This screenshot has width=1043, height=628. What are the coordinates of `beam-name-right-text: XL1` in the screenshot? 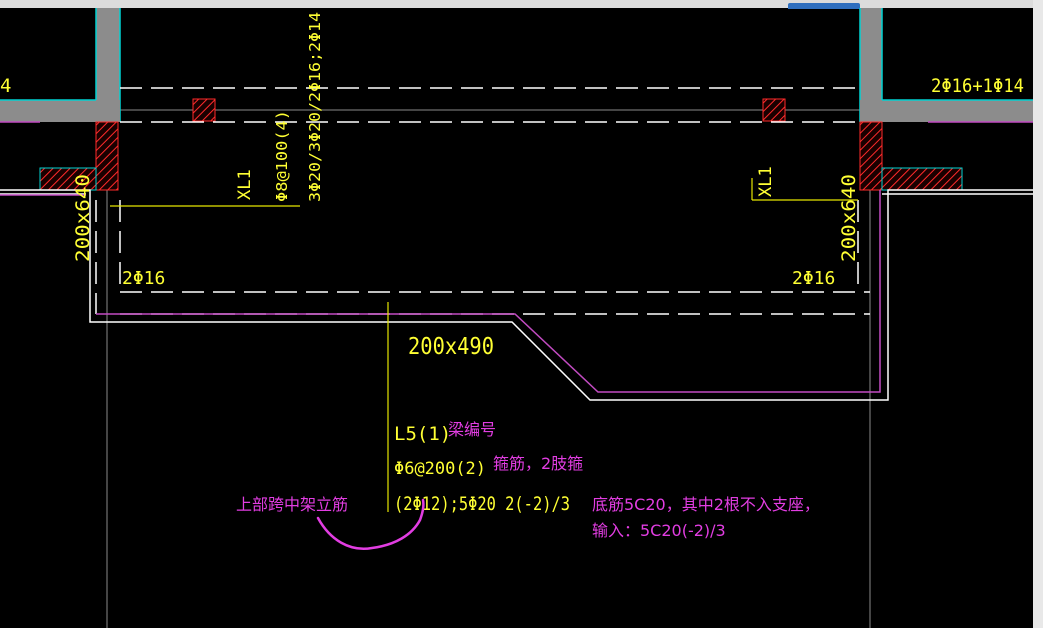 It's located at (766, 181).